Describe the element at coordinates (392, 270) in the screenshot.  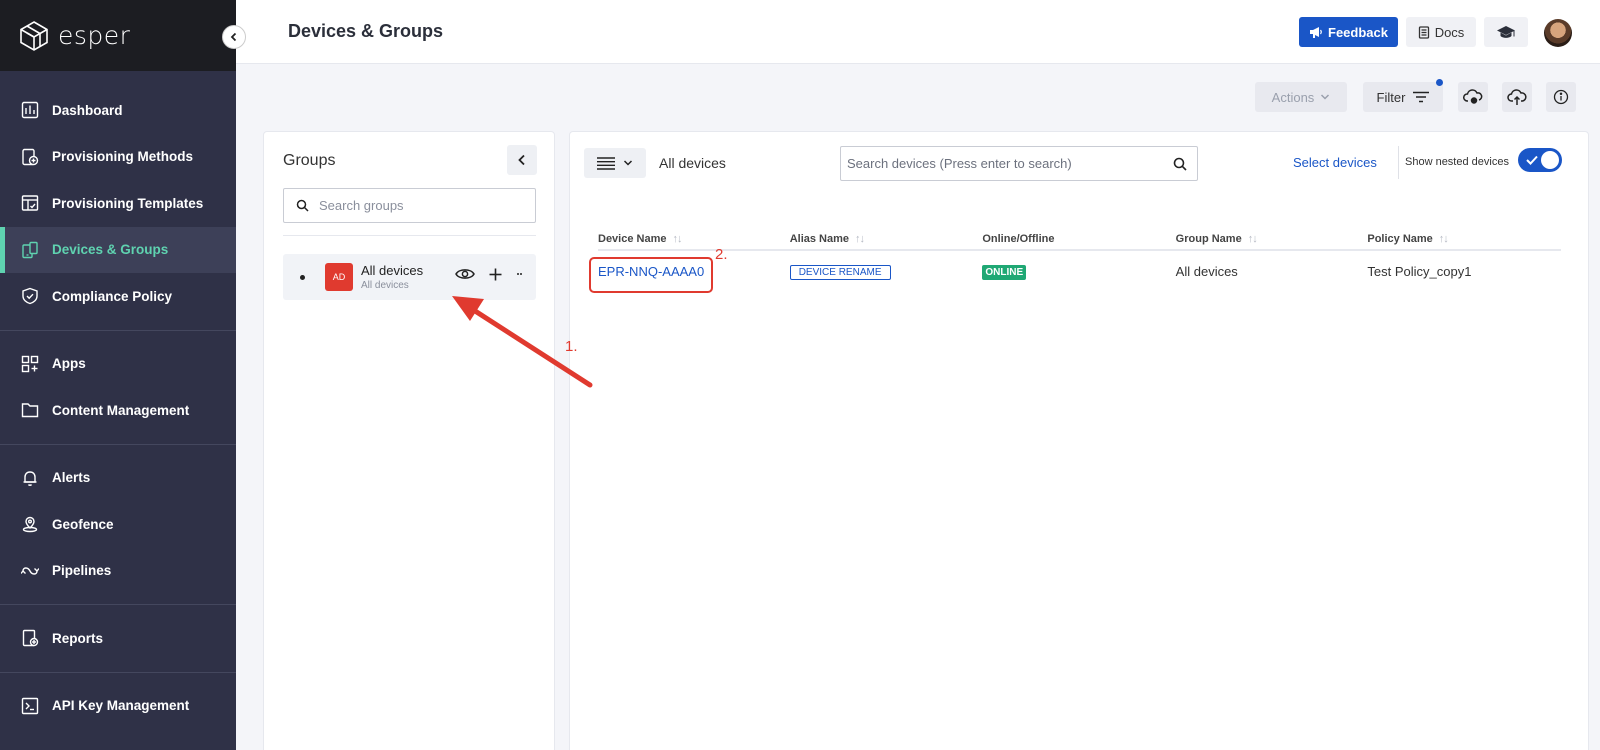
I see `group-name: All devices` at that location.